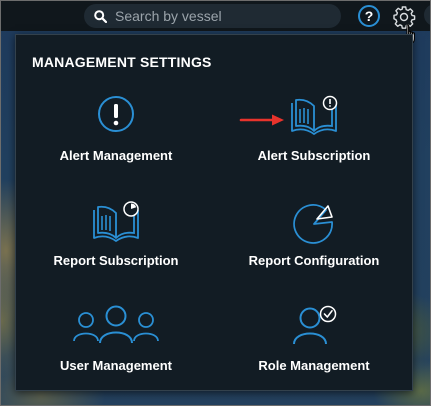 This screenshot has height=406, width=431. What do you see at coordinates (116, 260) in the screenshot?
I see `report-subscription-label: Report Subscription` at bounding box center [116, 260].